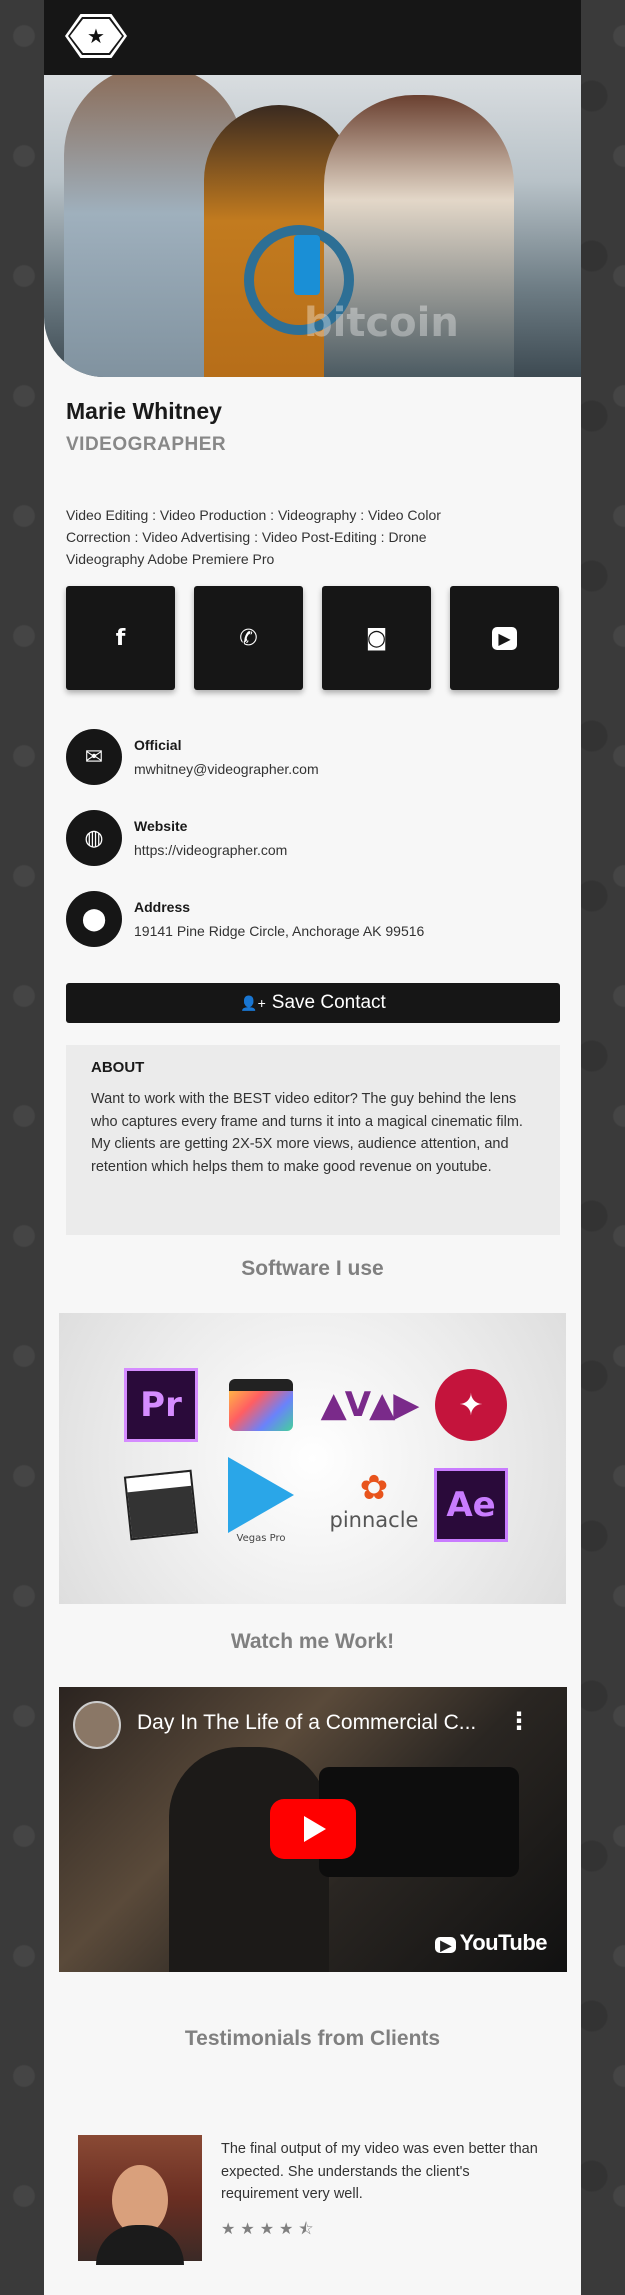 This screenshot has width=625, height=2295. What do you see at coordinates (94, 838) in the screenshot?
I see `globe-icon: ◍` at bounding box center [94, 838].